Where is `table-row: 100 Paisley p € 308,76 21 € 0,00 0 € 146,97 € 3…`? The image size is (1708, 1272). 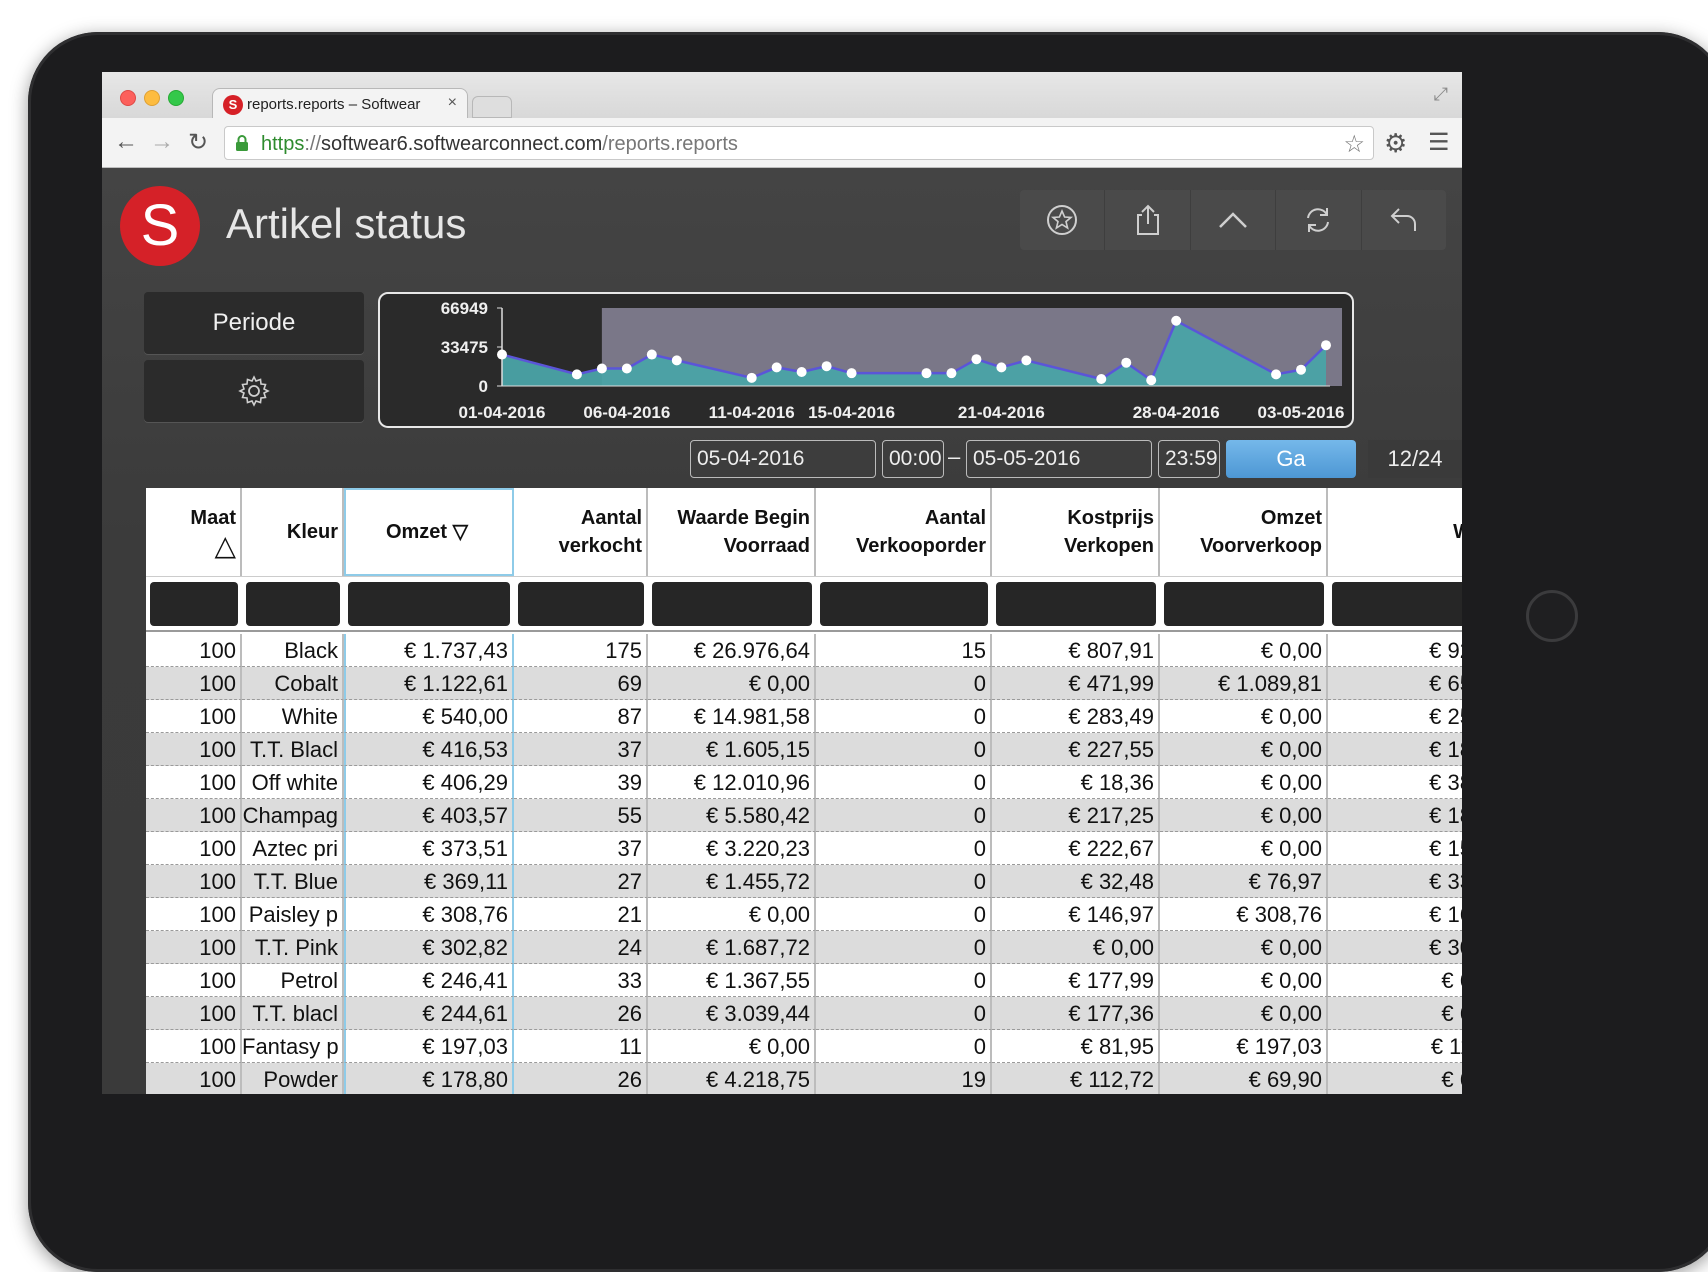
table-row: 100 Paisley p € 308,76 21 € 0,00 0 € 146,97 € 3… is located at coordinates (804, 914).